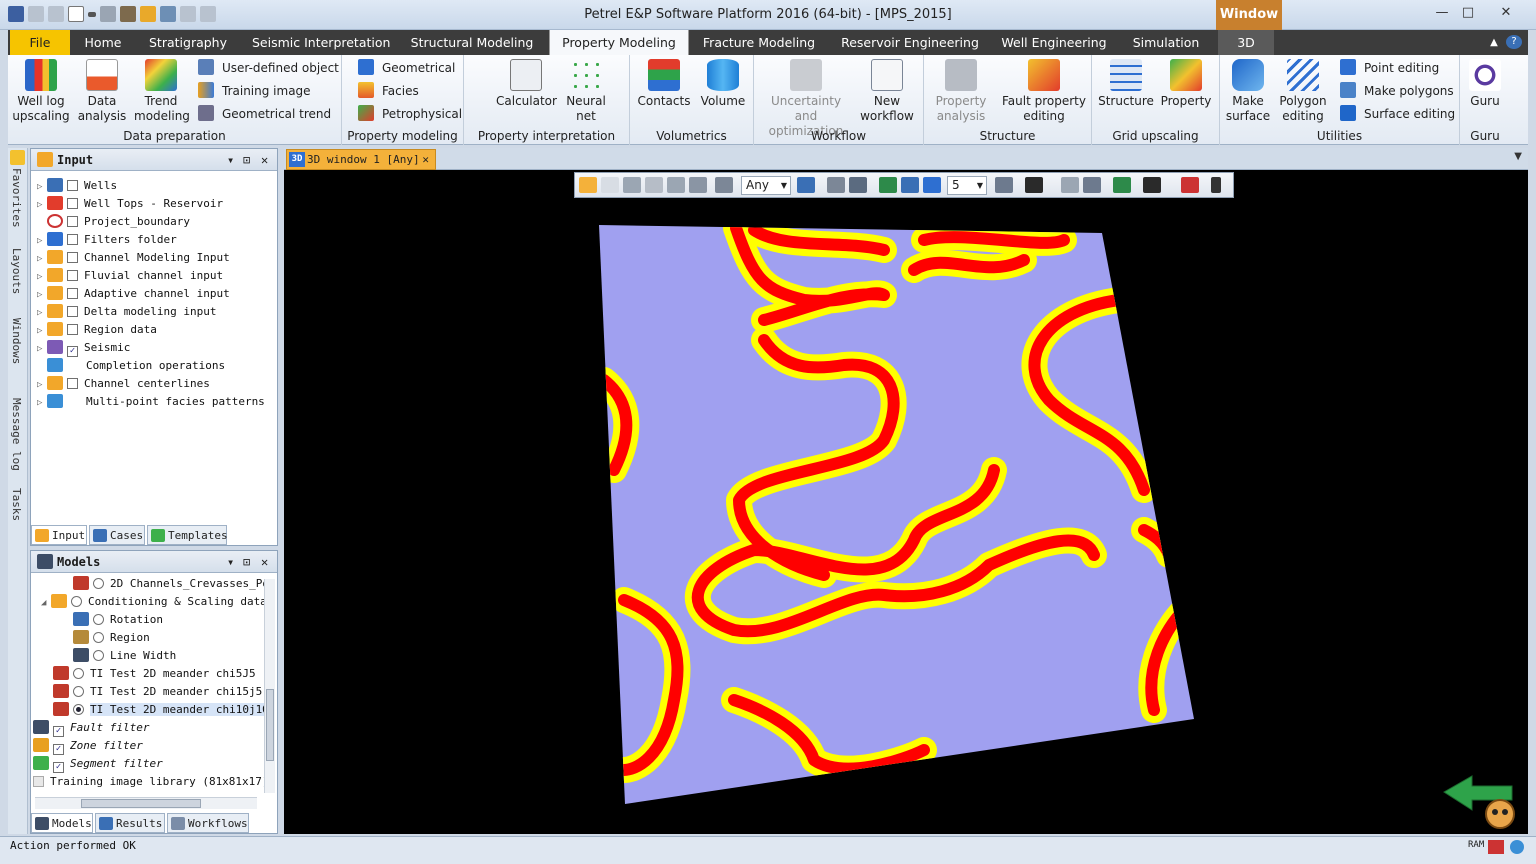 The width and height of the screenshot is (1536, 864). I want to click on models-tree-item: TI Test 2D meander chi5J5, so click(154, 674).